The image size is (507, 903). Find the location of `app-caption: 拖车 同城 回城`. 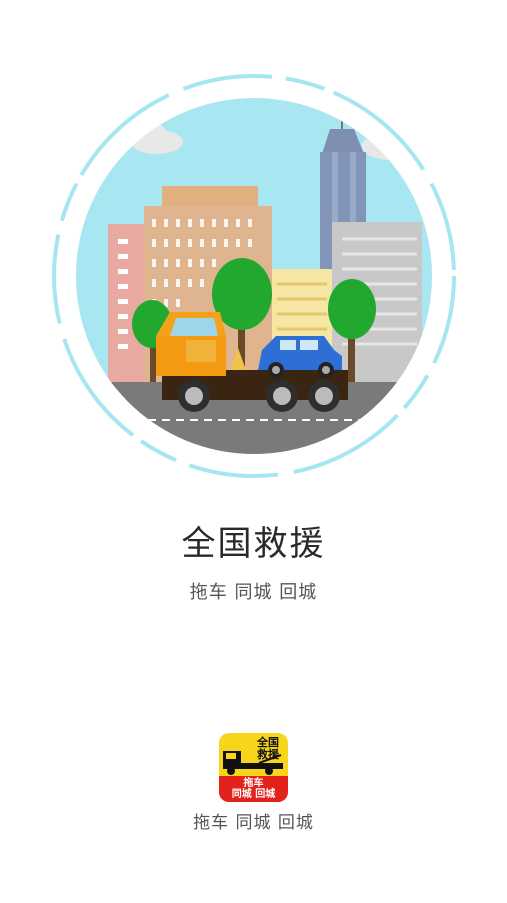

app-caption: 拖车 同城 回城 is located at coordinates (253, 823).